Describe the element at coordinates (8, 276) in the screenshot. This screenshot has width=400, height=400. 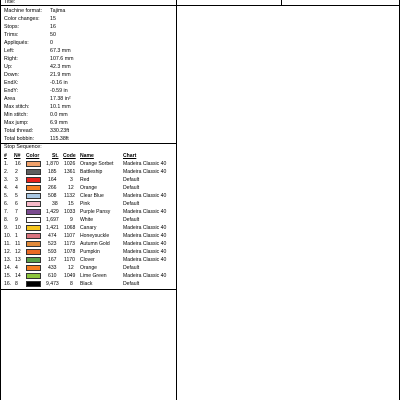
I see `row-num: 15.` at that location.